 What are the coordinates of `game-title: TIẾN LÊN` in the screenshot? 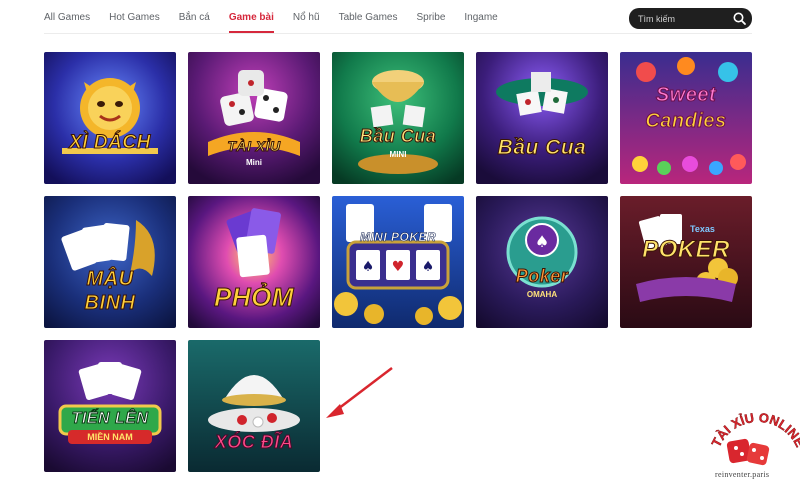 It's located at (110, 419).